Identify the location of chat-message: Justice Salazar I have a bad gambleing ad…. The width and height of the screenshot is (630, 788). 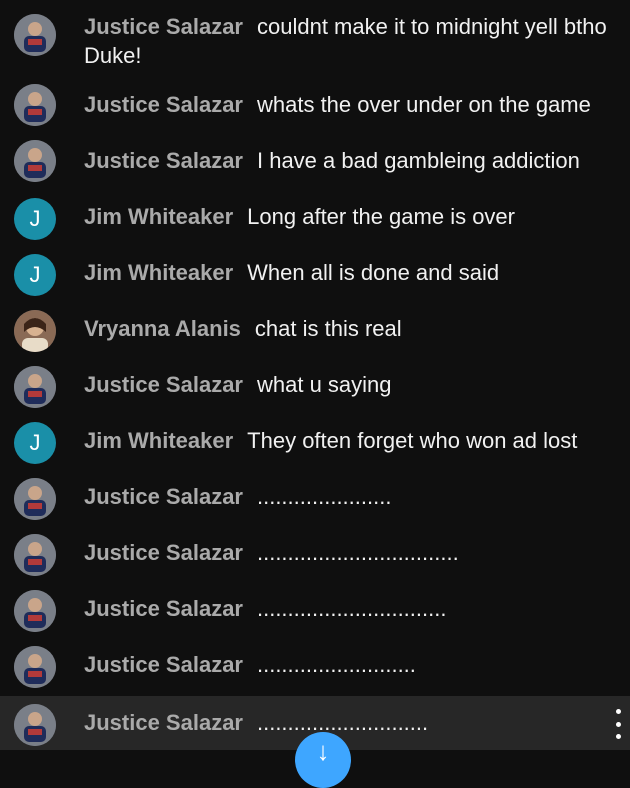
(315, 161).